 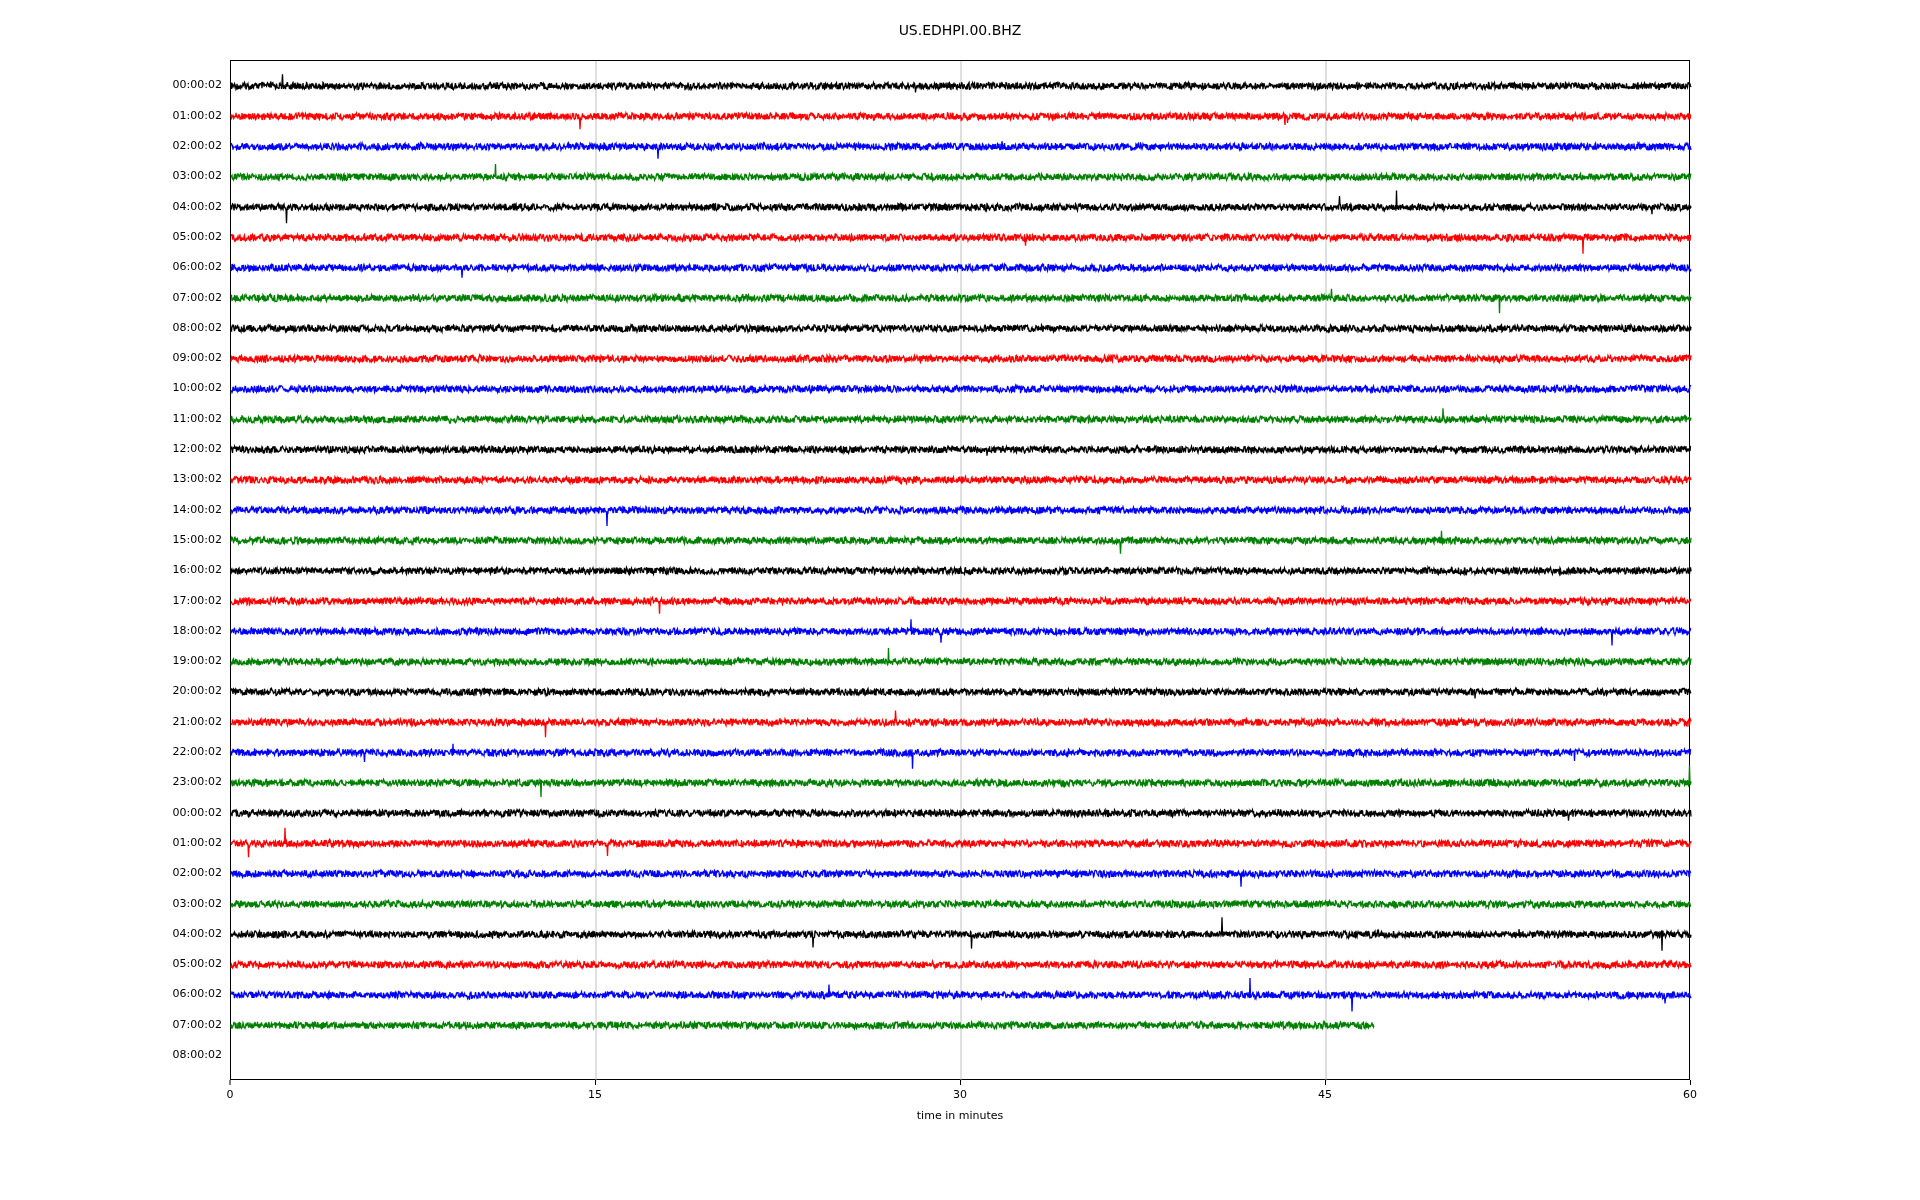 What do you see at coordinates (197, 388) in the screenshot?
I see `y-tick-label: 10:00:02` at bounding box center [197, 388].